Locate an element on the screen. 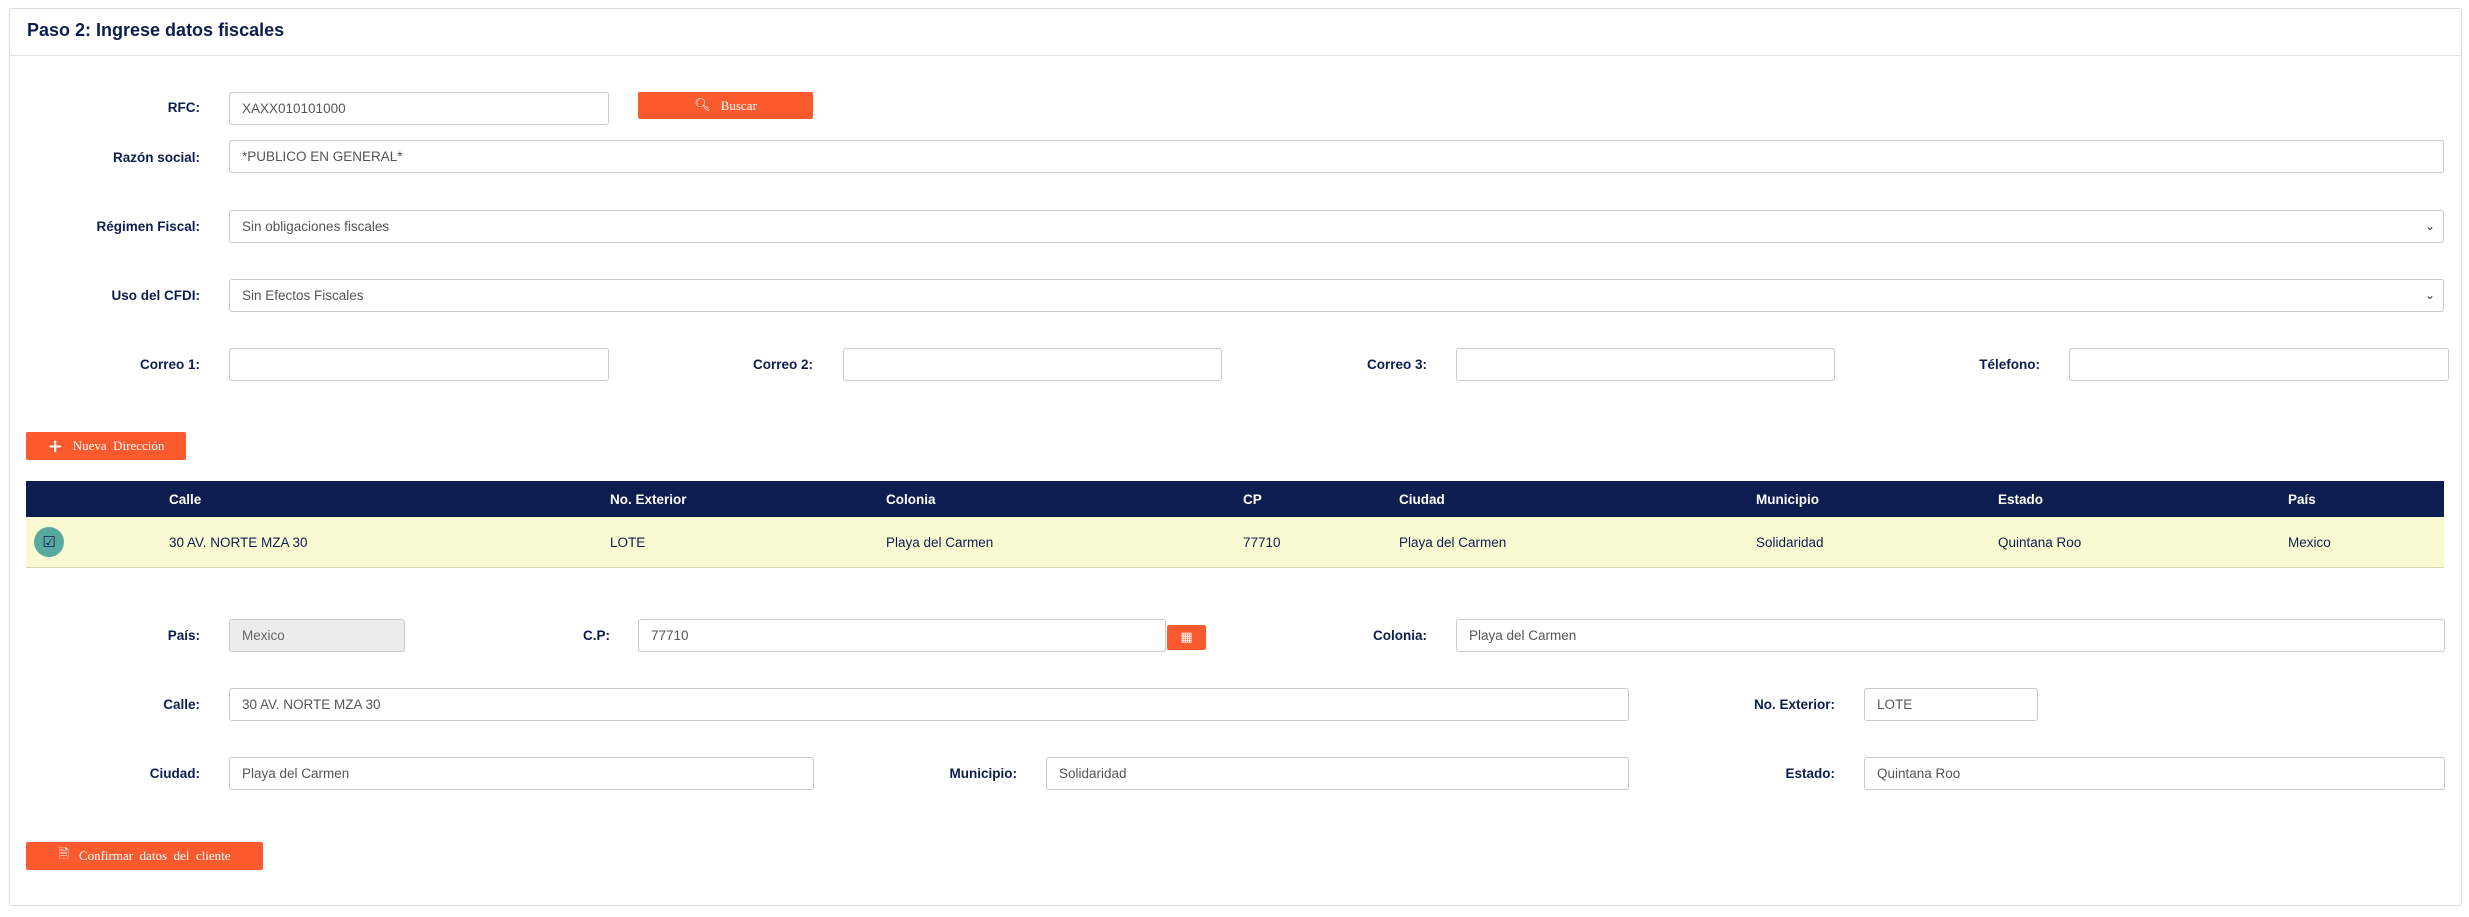  cp-label: C.P: is located at coordinates (596, 635).